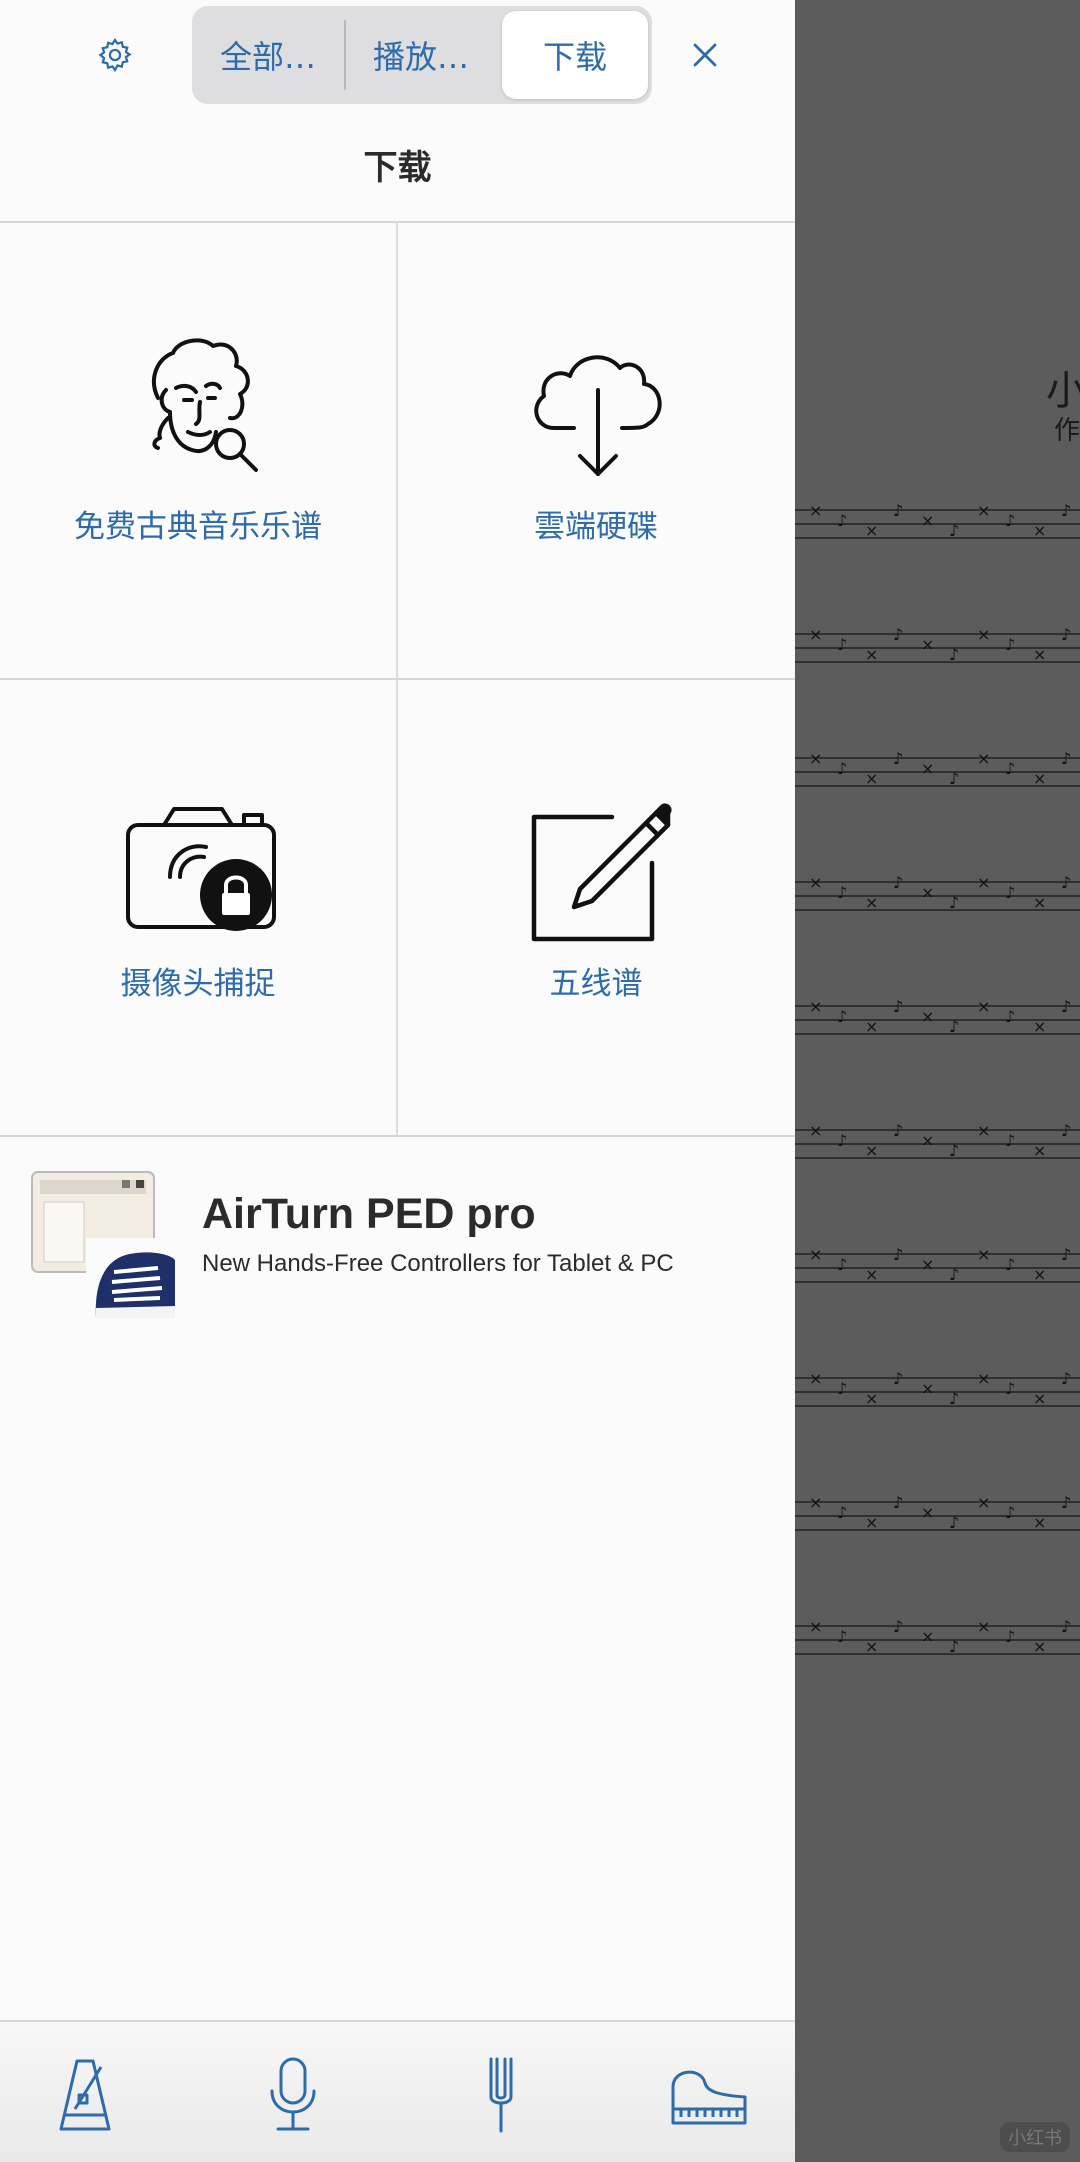  I want to click on ad-title: AirTurn PED pro, so click(369, 1214).